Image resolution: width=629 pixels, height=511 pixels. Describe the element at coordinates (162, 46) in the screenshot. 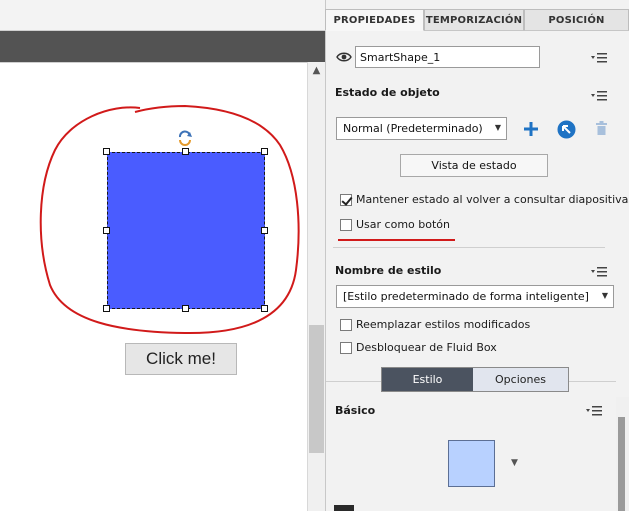

I see `stage-toolbar-bar` at that location.